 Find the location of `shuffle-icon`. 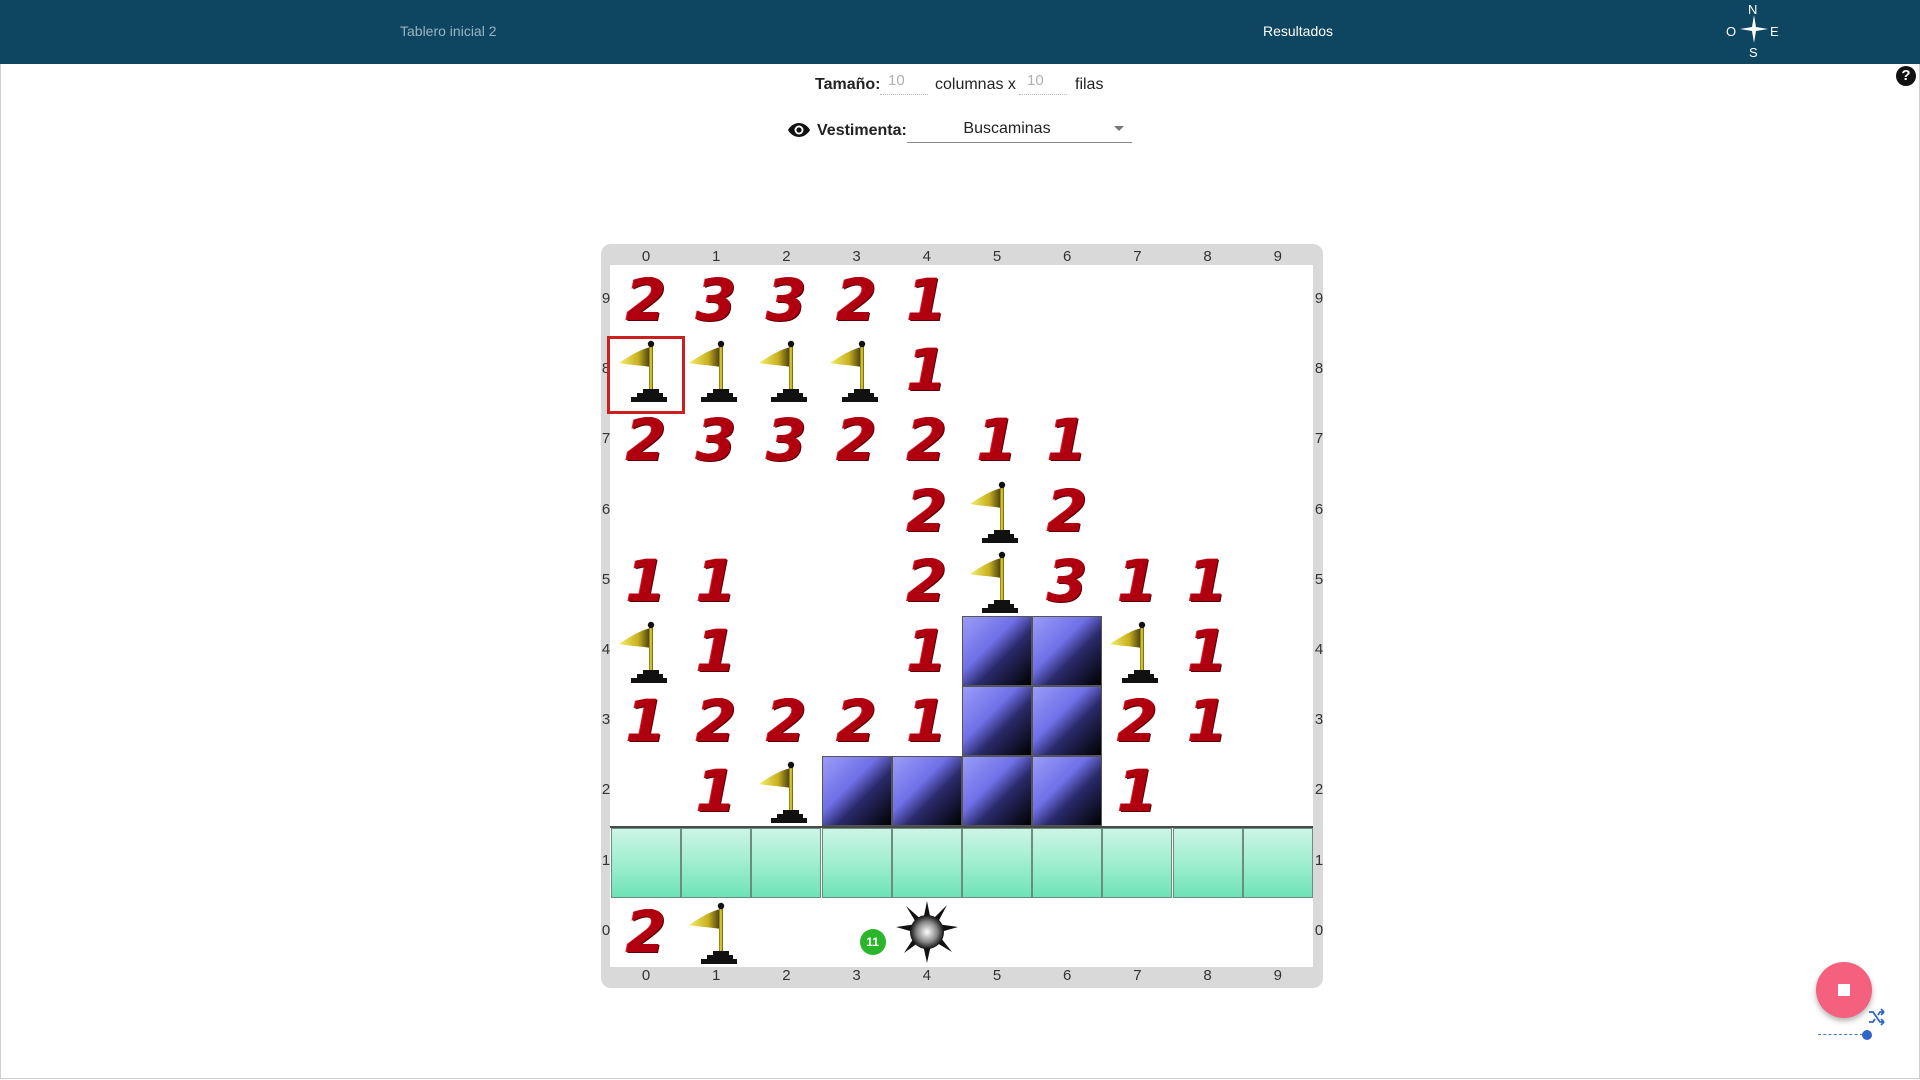

shuffle-icon is located at coordinates (1877, 1017).